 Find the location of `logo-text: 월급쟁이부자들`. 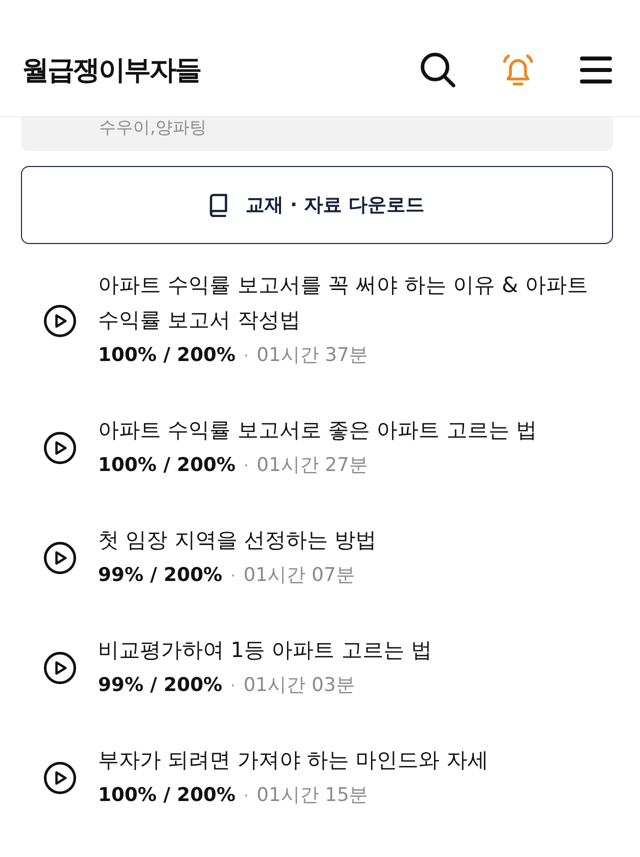

logo-text: 월급쟁이부자들 is located at coordinates (111, 70).